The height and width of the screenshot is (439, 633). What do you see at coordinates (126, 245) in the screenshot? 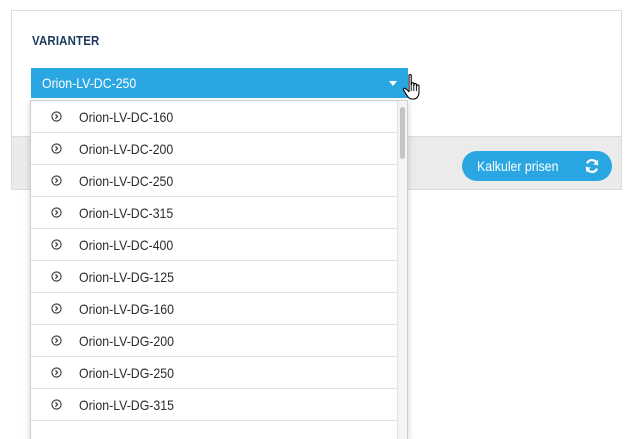
I see `dropdown-option-label: Orion-LV-DC-400` at bounding box center [126, 245].